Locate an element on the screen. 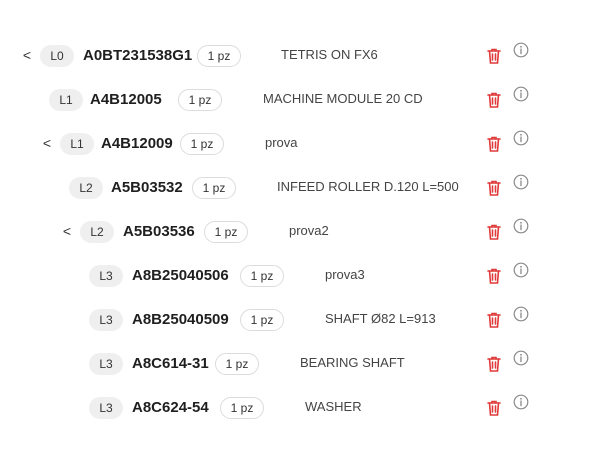 The width and height of the screenshot is (594, 462). tree-row: L3 A8B25040509 1 pz SHAFT Ø82 L=913 is located at coordinates (297, 319).